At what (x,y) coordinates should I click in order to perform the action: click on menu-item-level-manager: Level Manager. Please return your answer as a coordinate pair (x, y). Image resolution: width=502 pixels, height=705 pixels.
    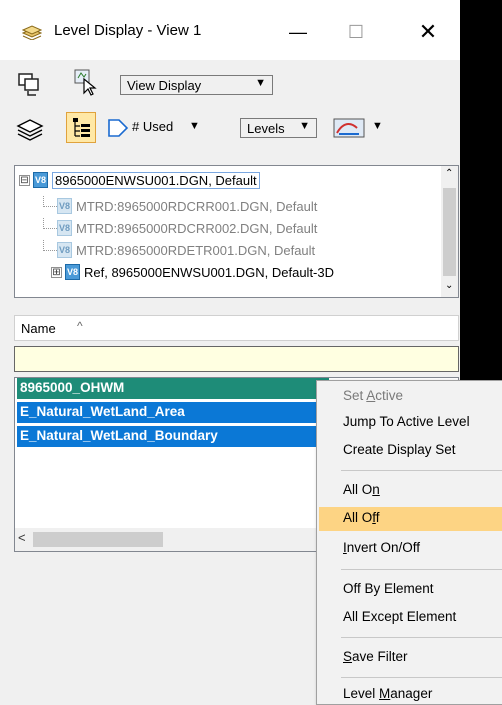
    Looking at the image, I should click on (410, 694).